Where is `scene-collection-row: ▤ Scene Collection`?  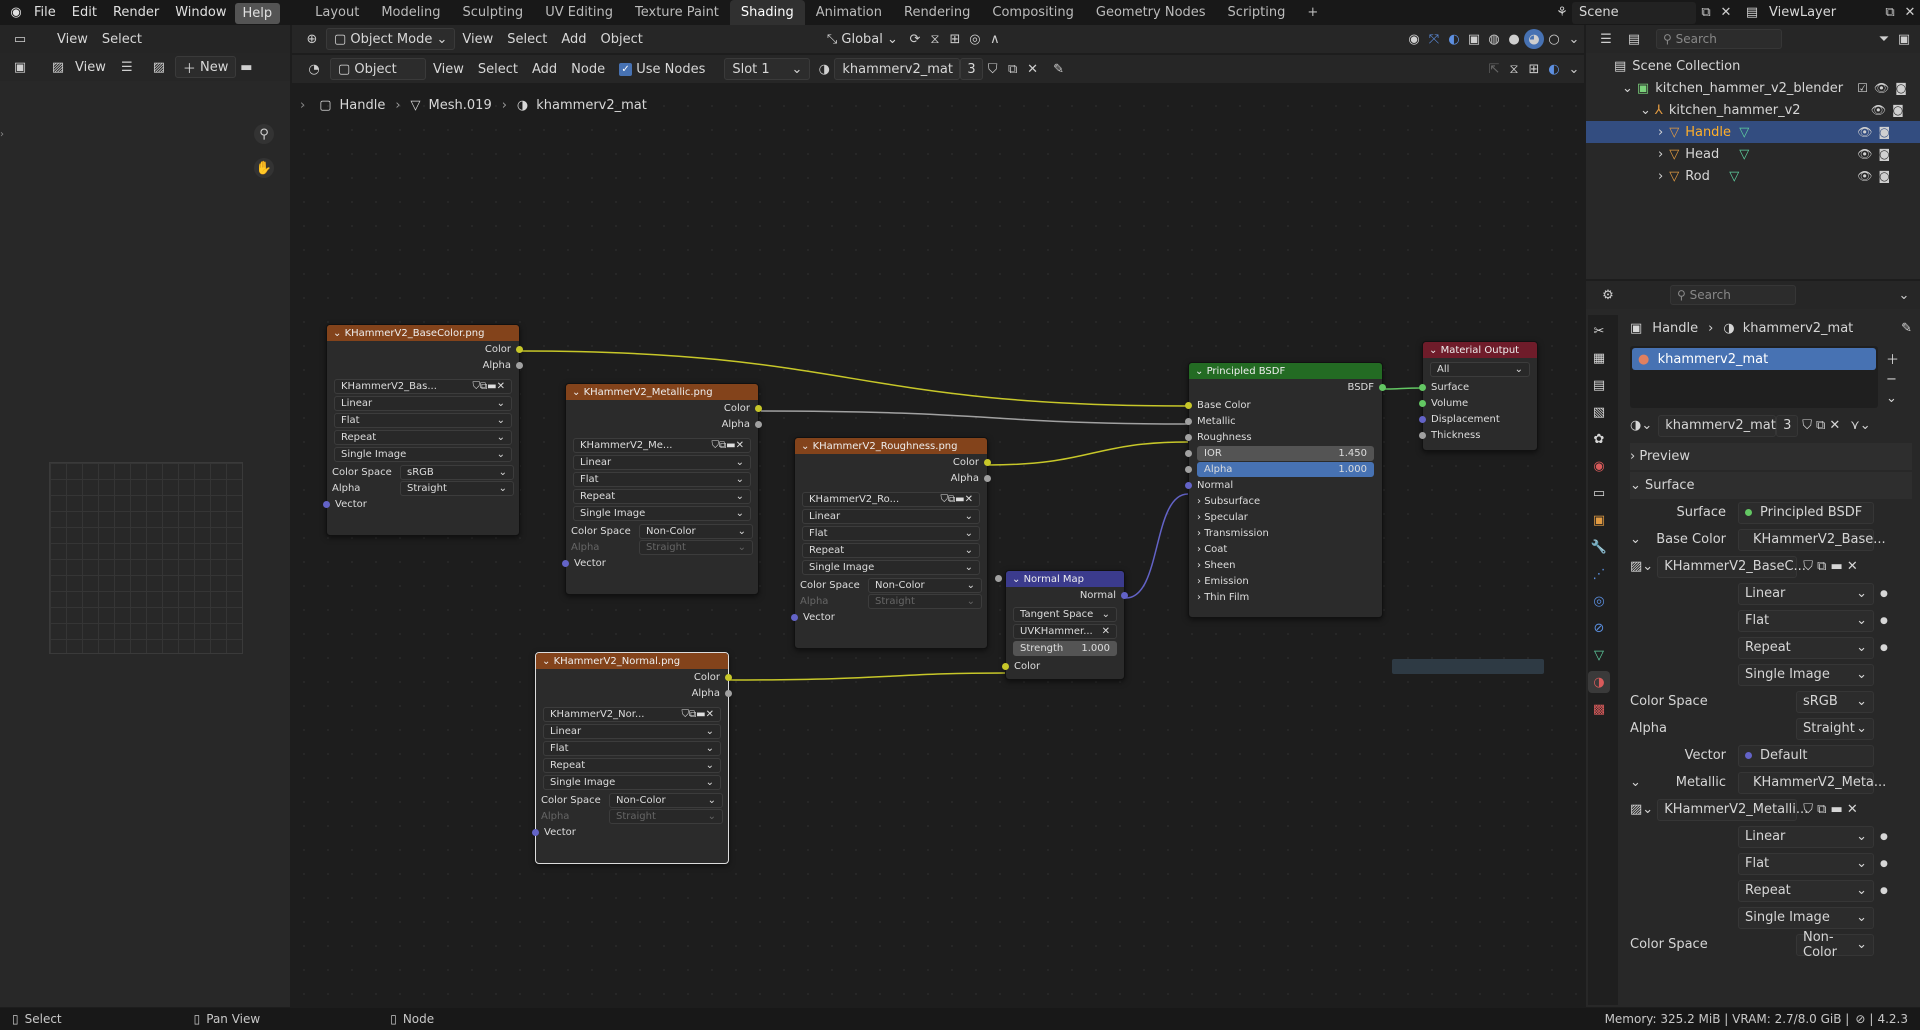 scene-collection-row: ▤ Scene Collection is located at coordinates (1767, 66).